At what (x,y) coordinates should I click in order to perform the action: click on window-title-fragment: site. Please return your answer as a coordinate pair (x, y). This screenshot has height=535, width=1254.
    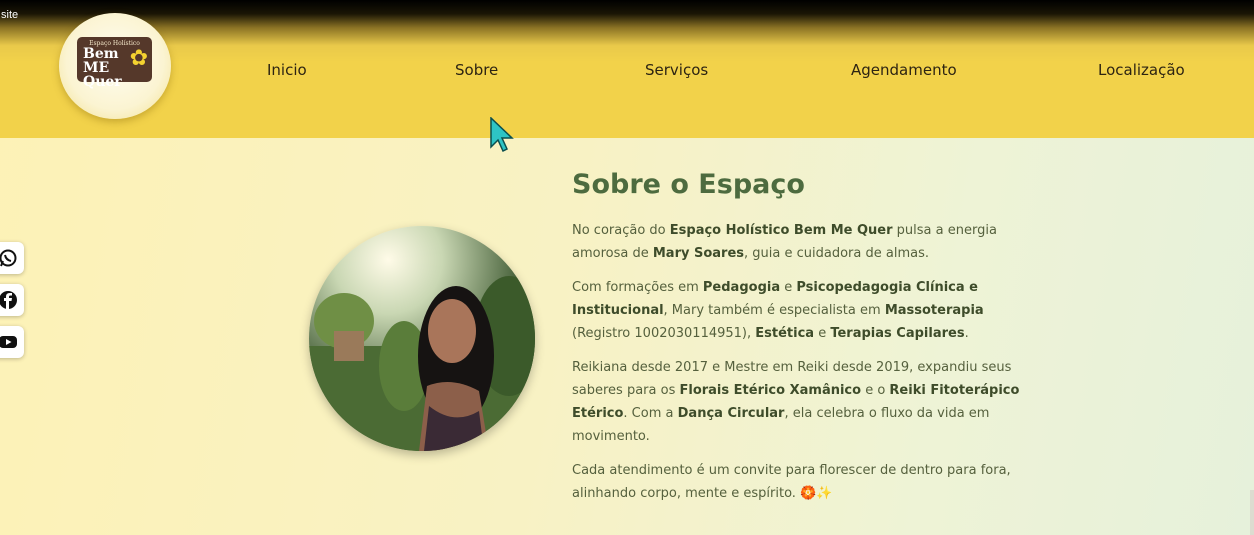
    Looking at the image, I should click on (10, 15).